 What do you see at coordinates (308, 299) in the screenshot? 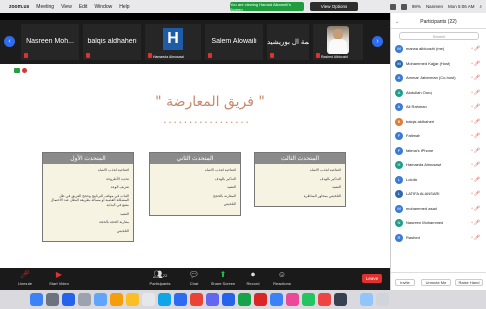
I see `whatsapp-icon` at bounding box center [308, 299].